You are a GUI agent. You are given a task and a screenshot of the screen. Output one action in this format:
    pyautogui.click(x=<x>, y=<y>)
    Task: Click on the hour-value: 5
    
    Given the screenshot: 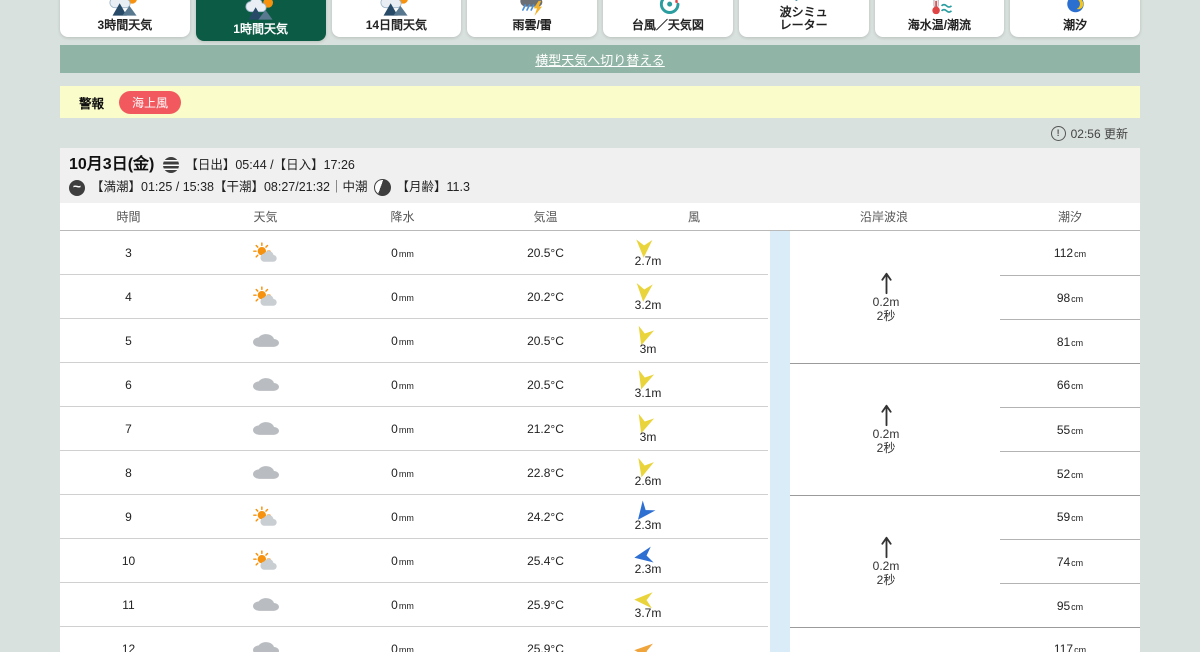 What is the action you would take?
    pyautogui.click(x=128, y=341)
    